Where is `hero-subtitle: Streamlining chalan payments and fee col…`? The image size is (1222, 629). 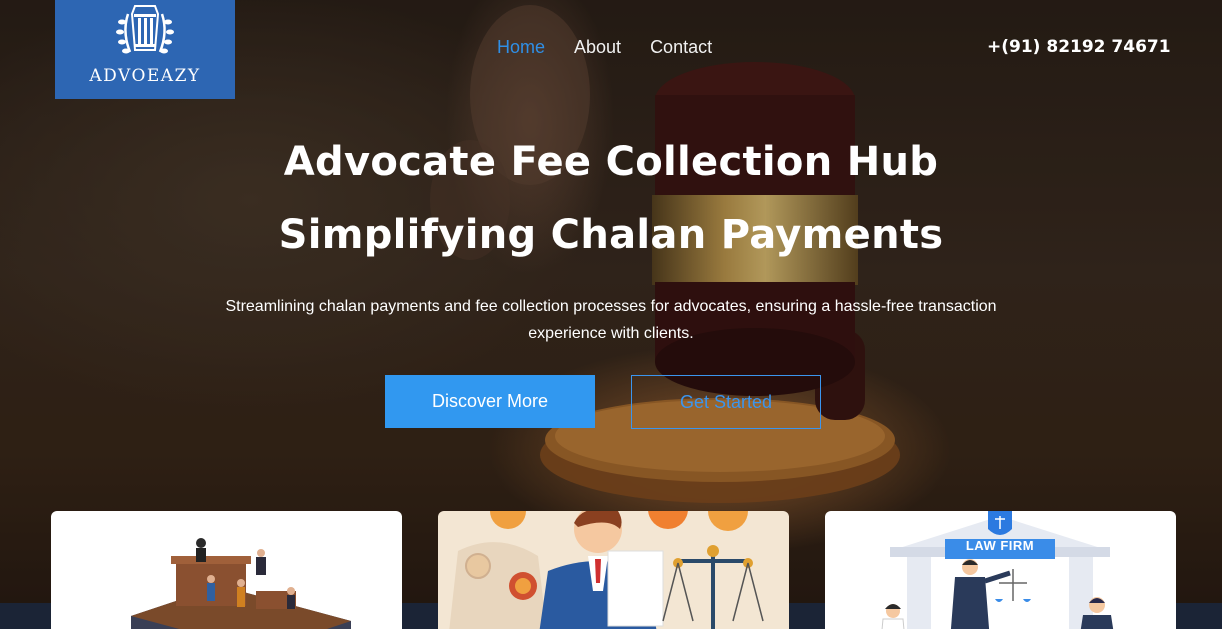
hero-subtitle: Streamlining chalan payments and fee col… is located at coordinates (611, 320).